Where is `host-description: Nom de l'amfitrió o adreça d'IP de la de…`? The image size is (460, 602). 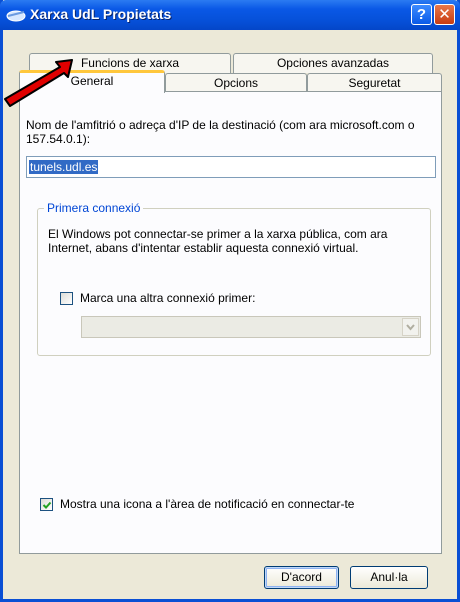 host-description: Nom de l'amfitrió o adreça d'IP de la de… is located at coordinates (220, 132).